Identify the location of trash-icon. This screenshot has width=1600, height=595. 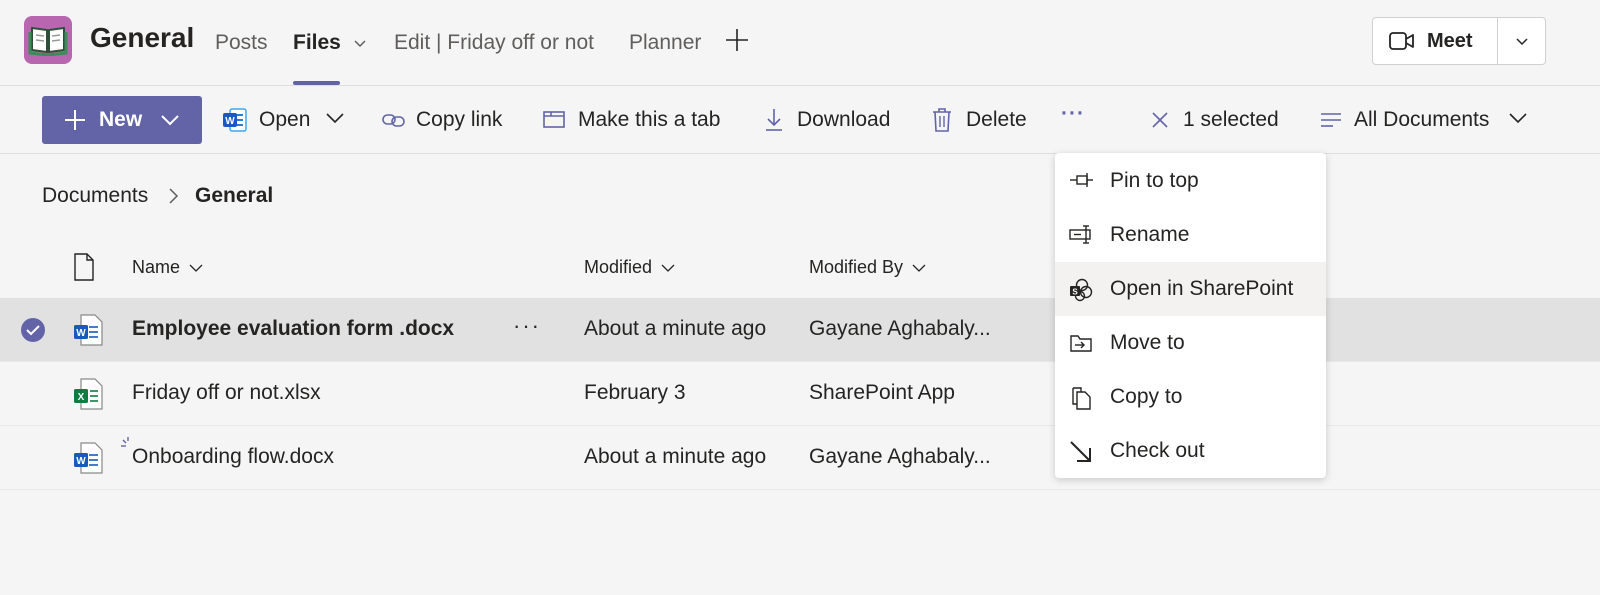
(942, 120).